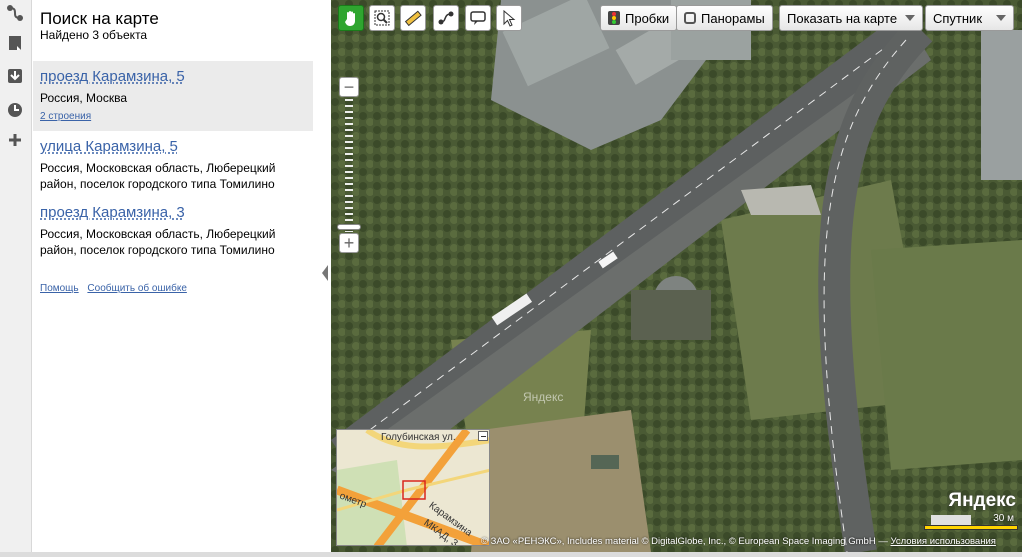 Image resolution: width=1022 pixels, height=557 pixels. Describe the element at coordinates (15, 110) in the screenshot. I see `history-icon` at that location.